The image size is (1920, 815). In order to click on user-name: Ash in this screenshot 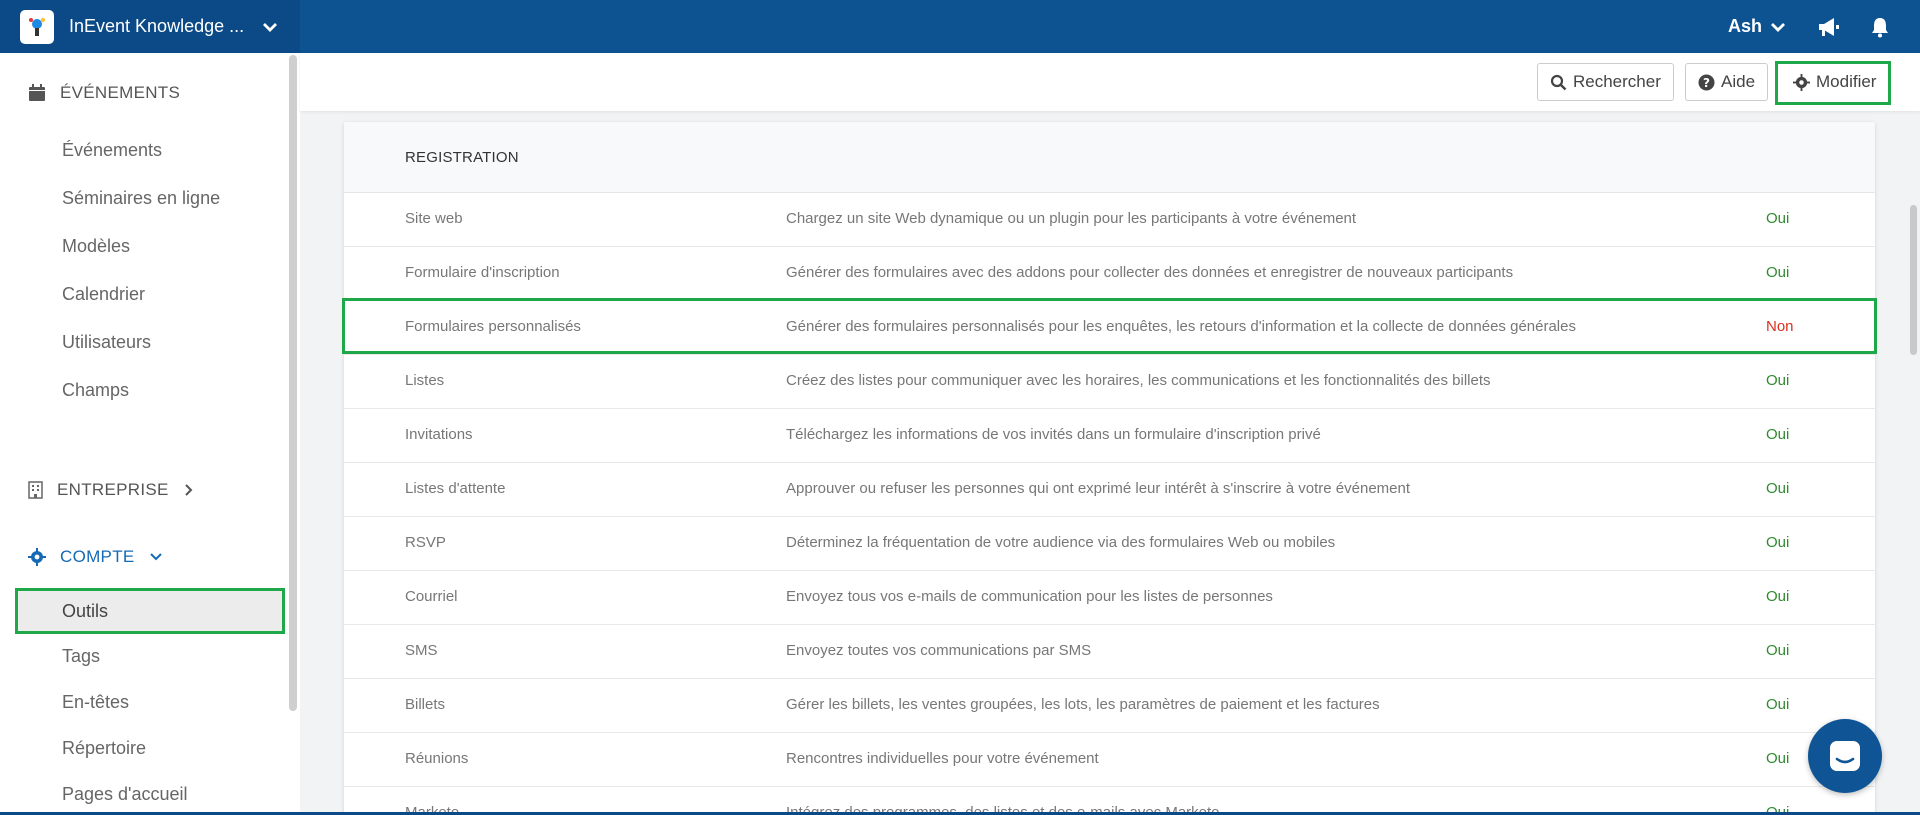, I will do `click(1744, 26)`.